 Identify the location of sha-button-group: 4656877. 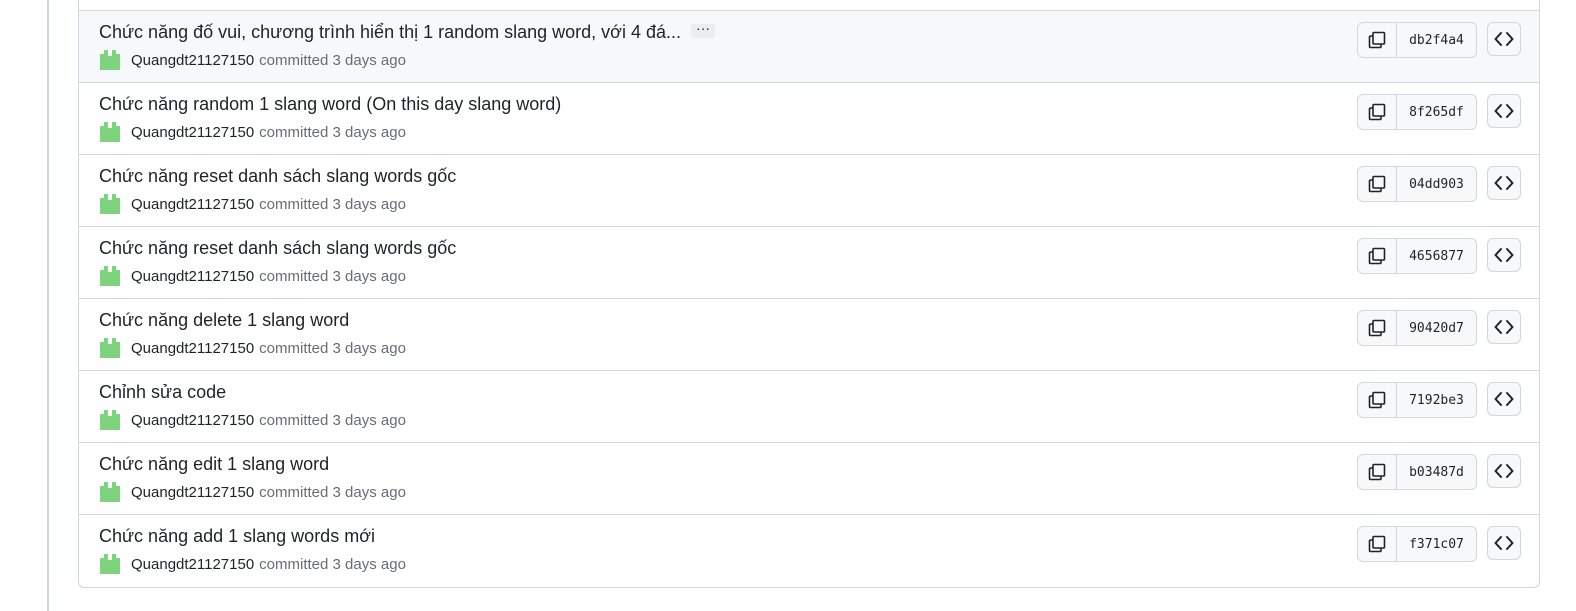
(1417, 256).